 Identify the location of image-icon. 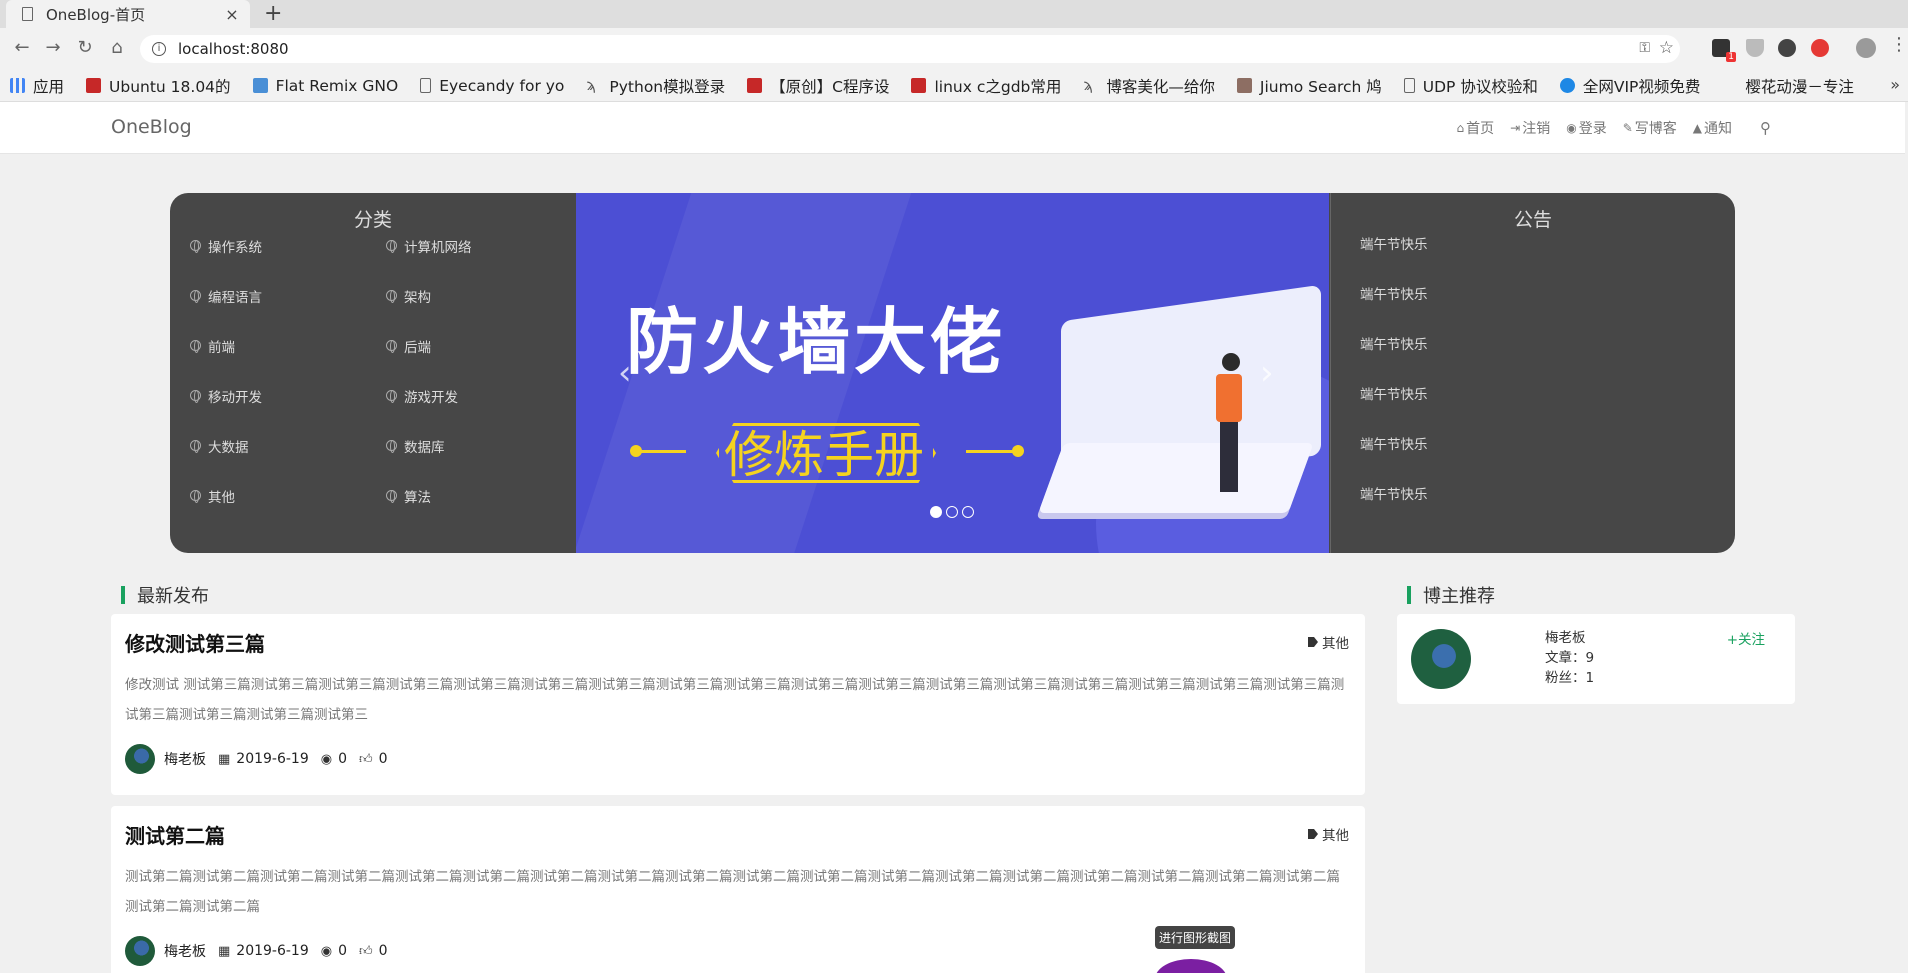
(260, 85).